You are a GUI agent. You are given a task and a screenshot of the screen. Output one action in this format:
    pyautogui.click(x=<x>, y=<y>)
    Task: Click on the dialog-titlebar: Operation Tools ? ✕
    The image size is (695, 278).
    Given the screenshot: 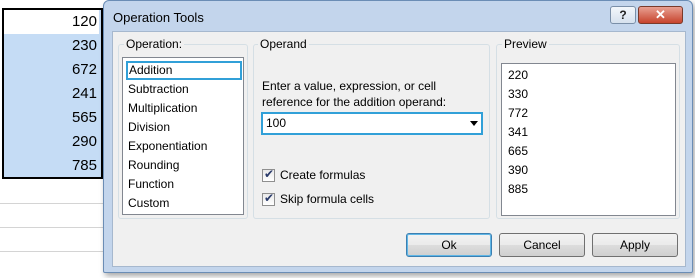 What is the action you would take?
    pyautogui.click(x=398, y=16)
    